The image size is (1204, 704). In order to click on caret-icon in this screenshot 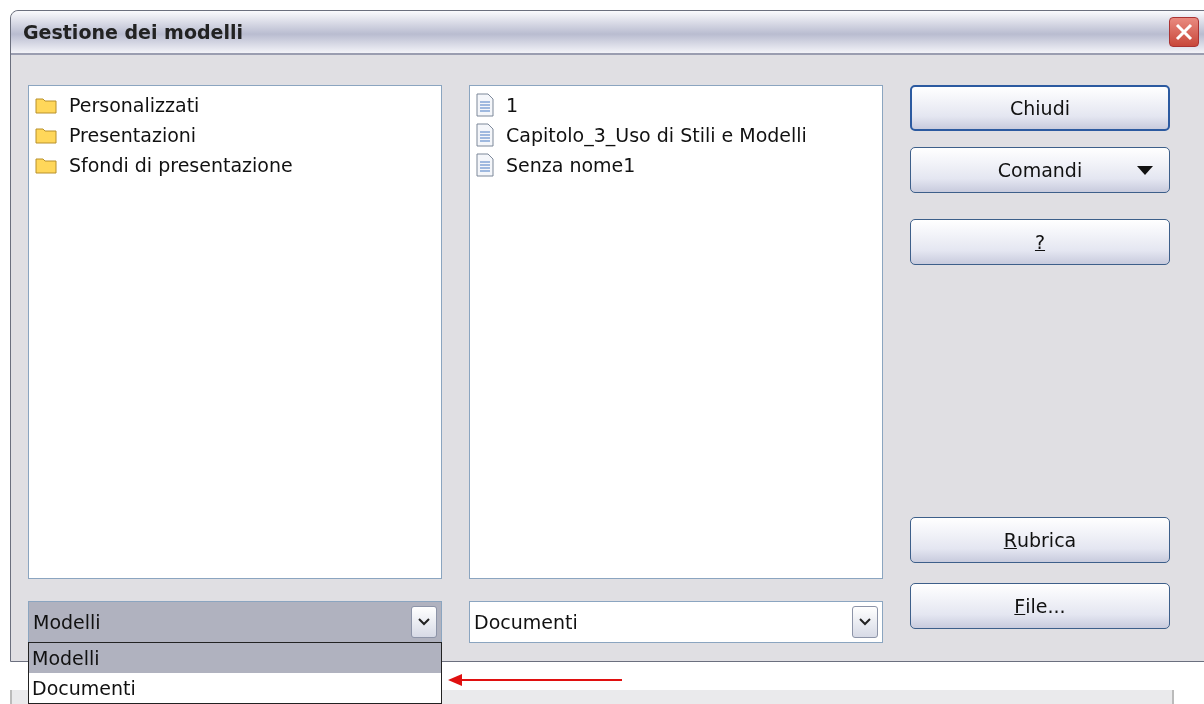, I will do `click(1145, 170)`.